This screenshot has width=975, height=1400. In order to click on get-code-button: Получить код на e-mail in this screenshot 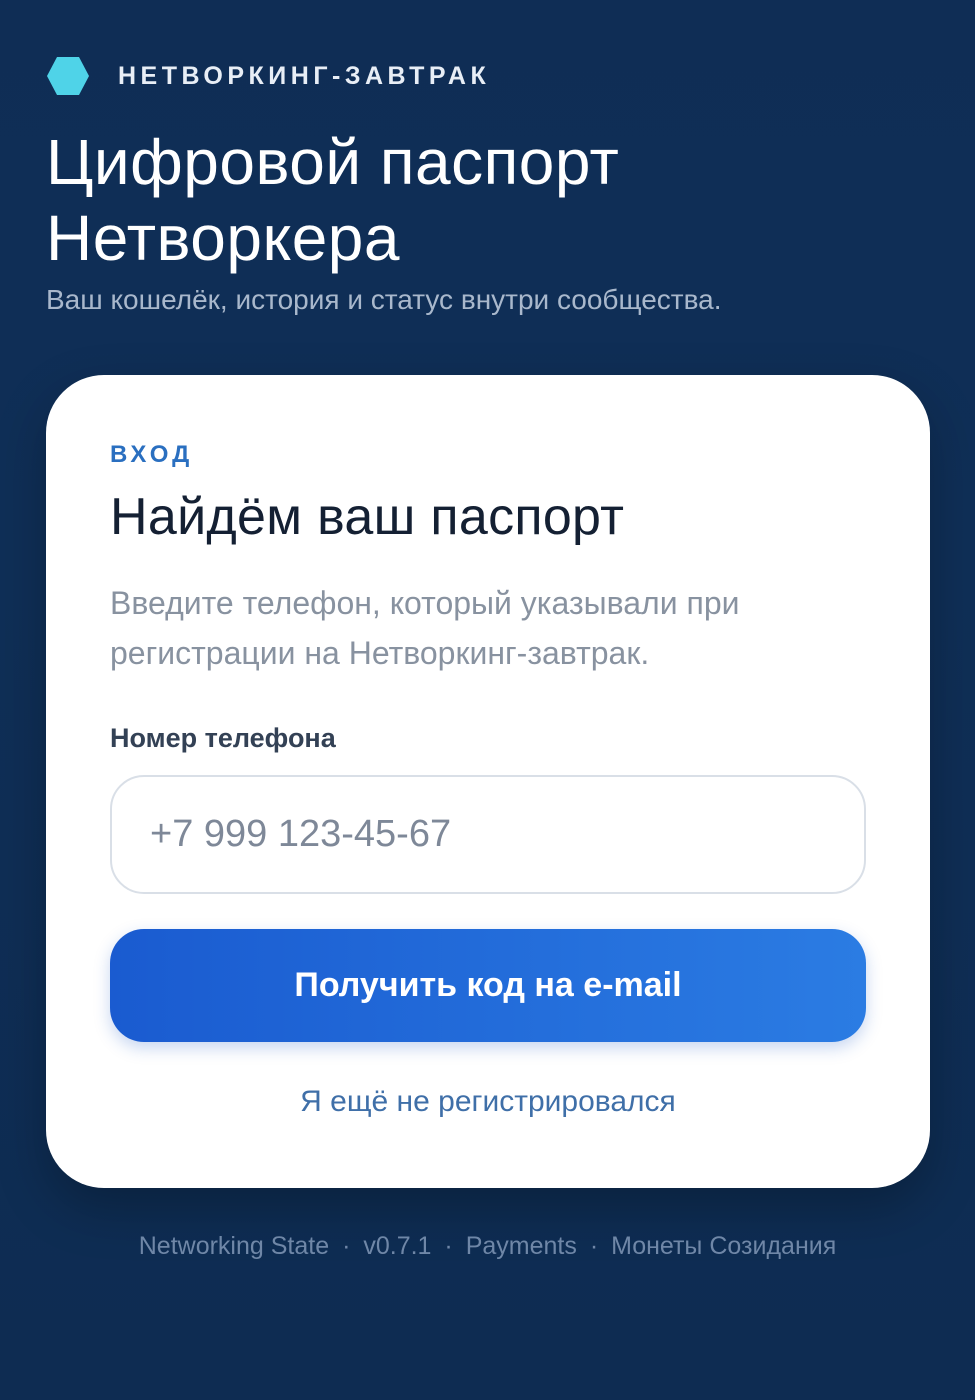, I will do `click(488, 985)`.